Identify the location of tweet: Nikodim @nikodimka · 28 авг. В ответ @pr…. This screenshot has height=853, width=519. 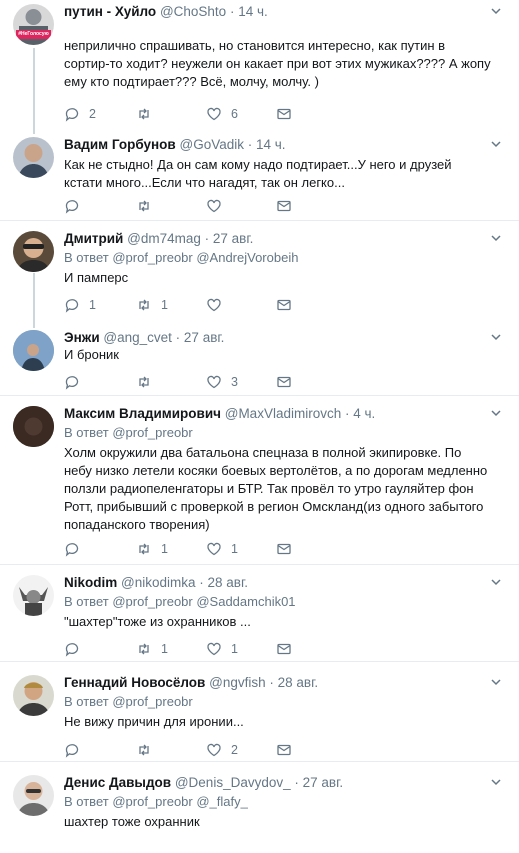
(259, 613).